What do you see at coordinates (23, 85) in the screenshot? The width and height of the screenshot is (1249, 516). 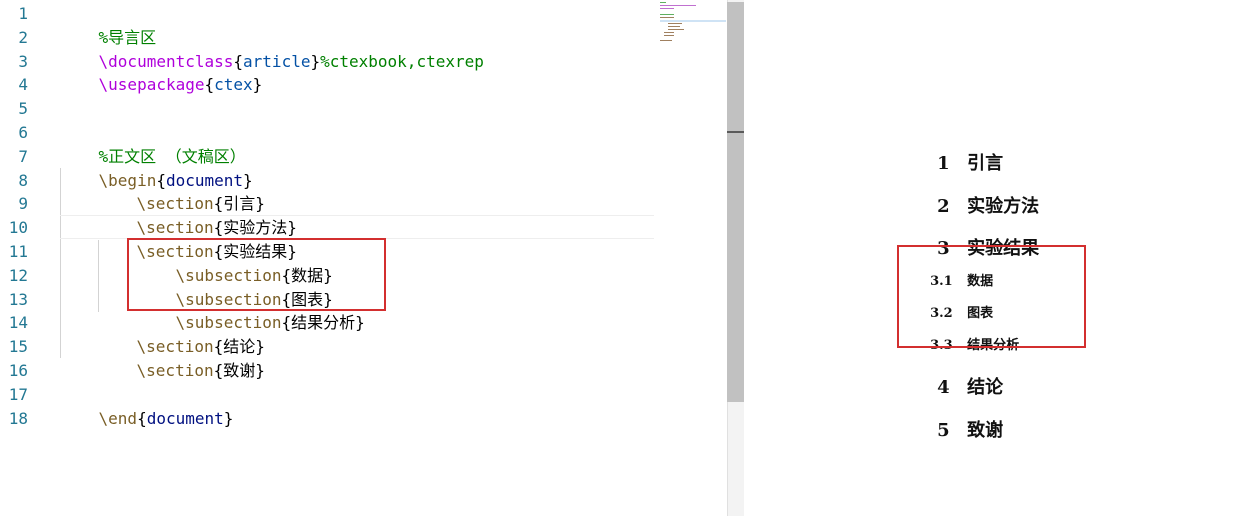 I see `line-number: 4` at bounding box center [23, 85].